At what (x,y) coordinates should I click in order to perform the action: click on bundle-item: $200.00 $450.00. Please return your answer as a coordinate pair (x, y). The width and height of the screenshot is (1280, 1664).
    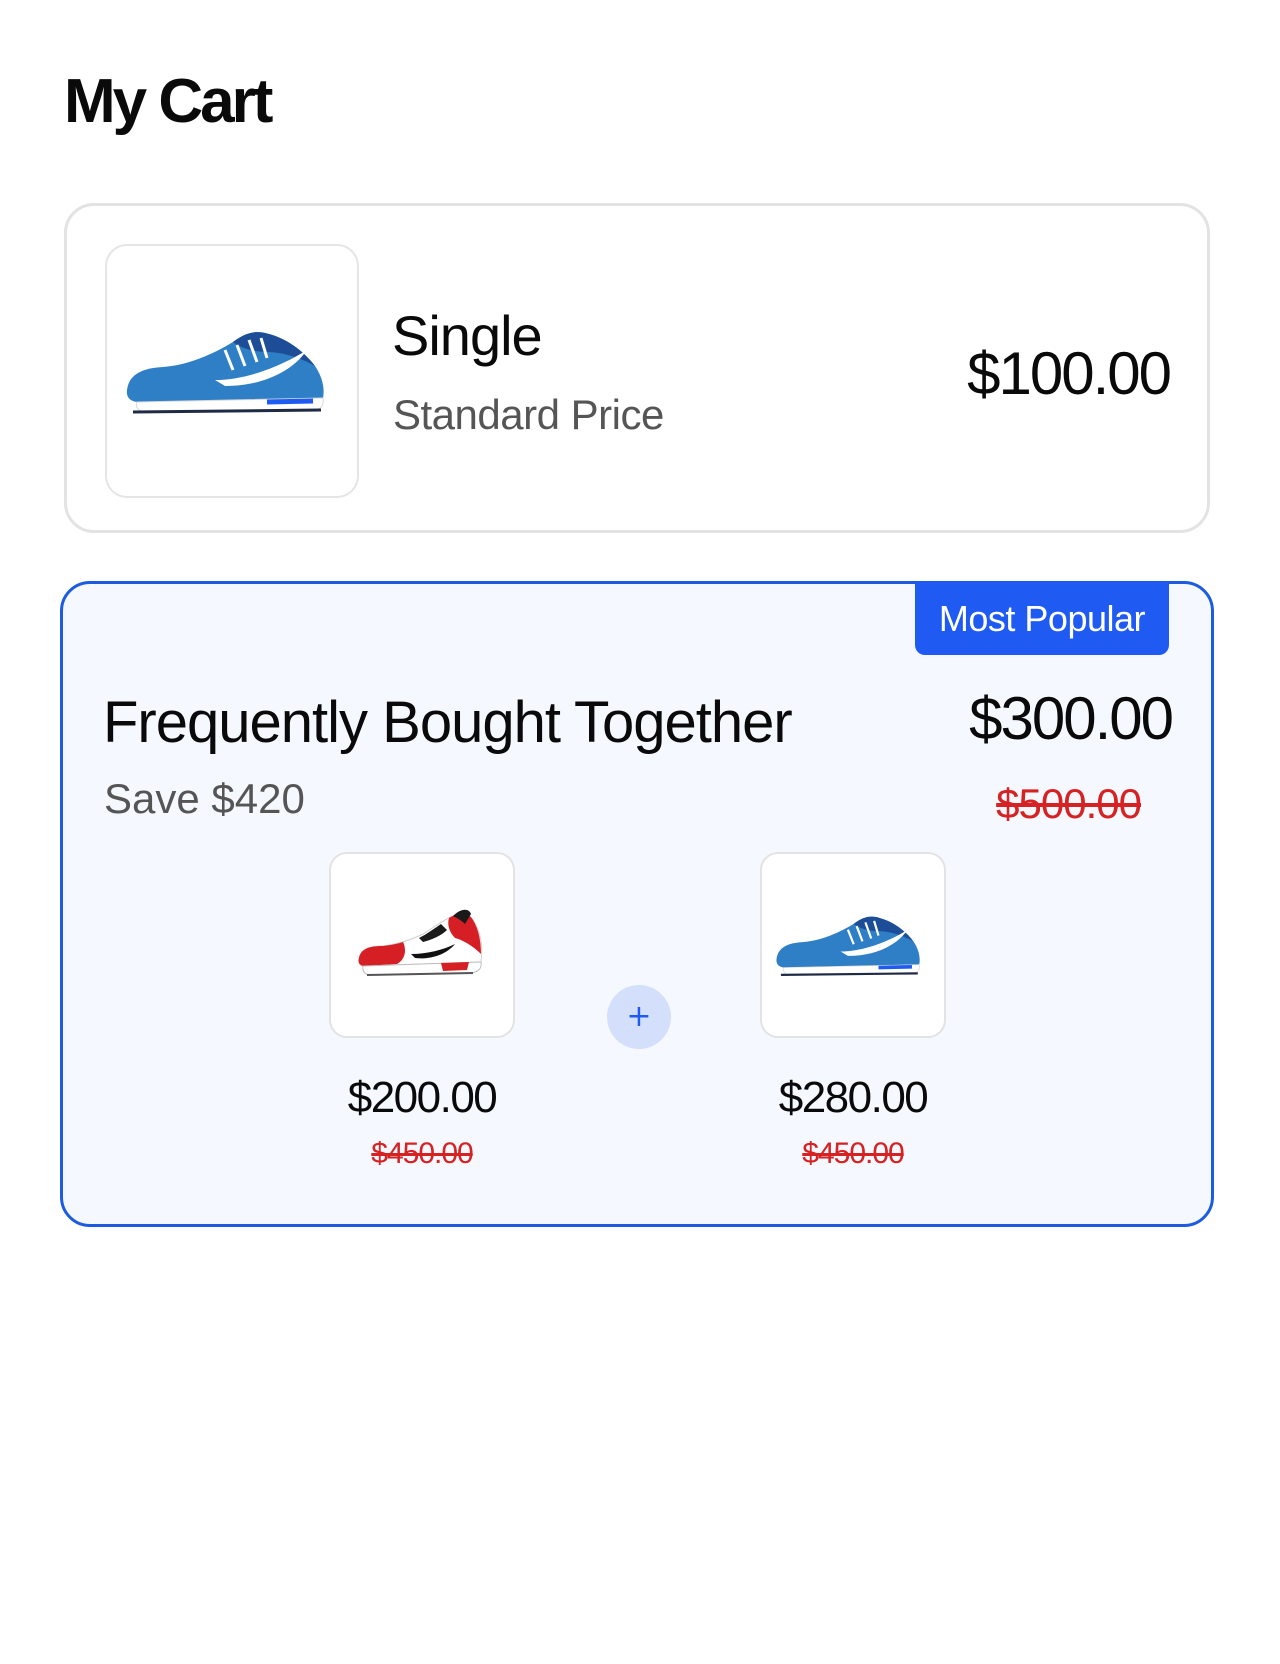
    Looking at the image, I should click on (422, 1012).